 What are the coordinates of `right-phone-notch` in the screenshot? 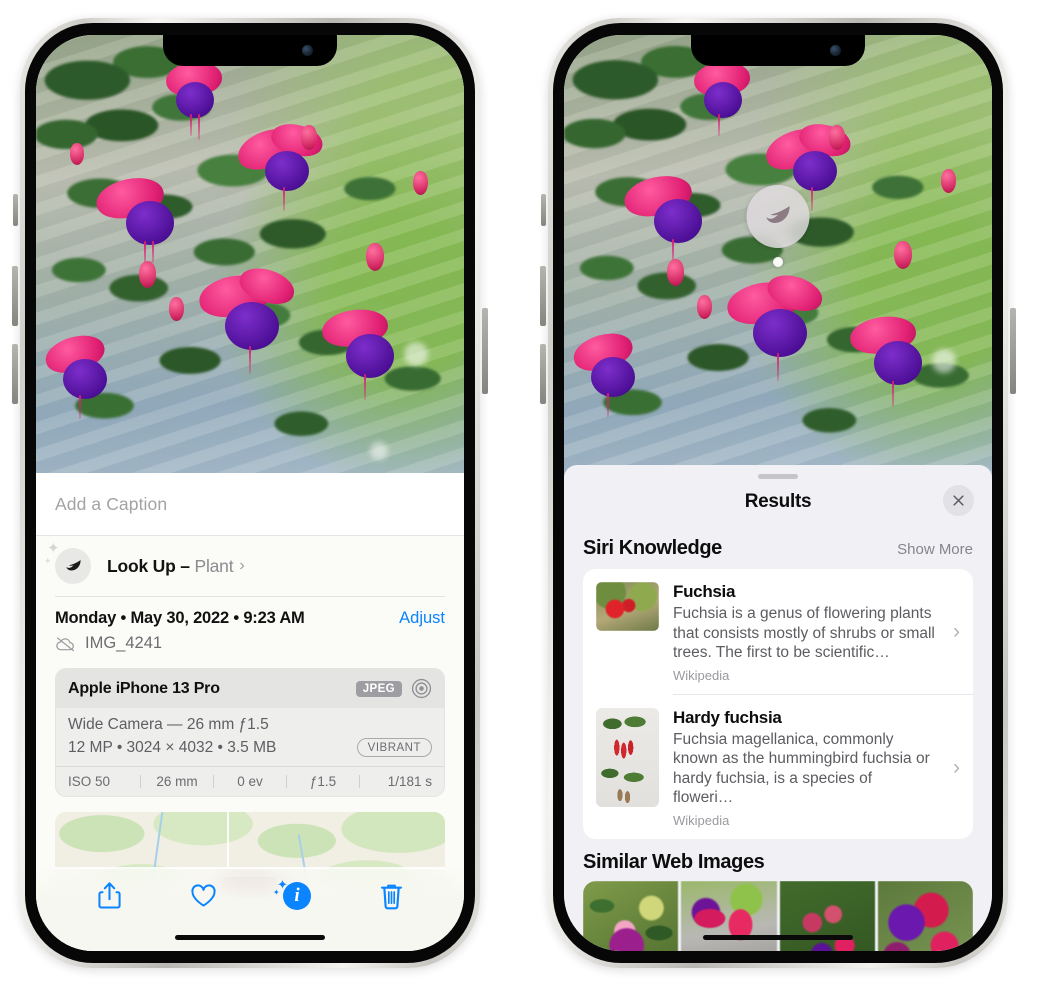 It's located at (778, 50).